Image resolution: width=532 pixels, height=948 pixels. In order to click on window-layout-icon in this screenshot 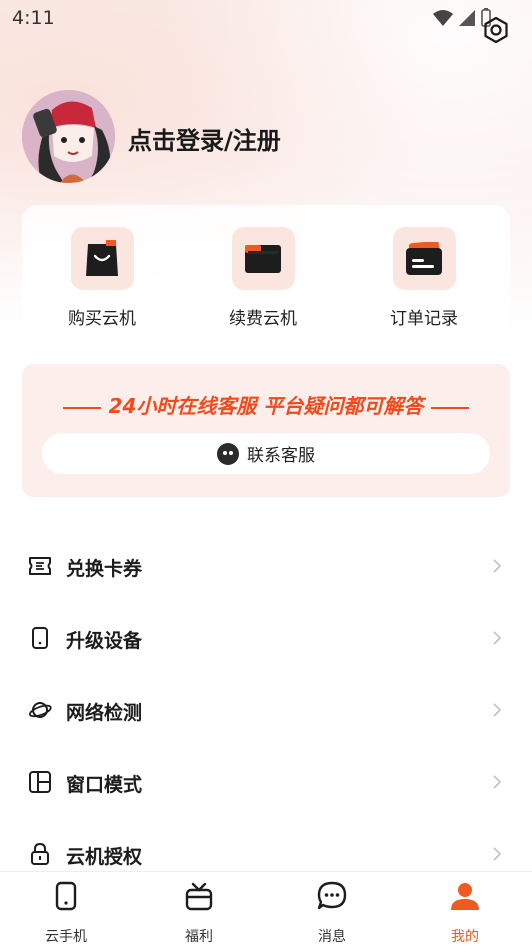, I will do `click(40, 782)`.